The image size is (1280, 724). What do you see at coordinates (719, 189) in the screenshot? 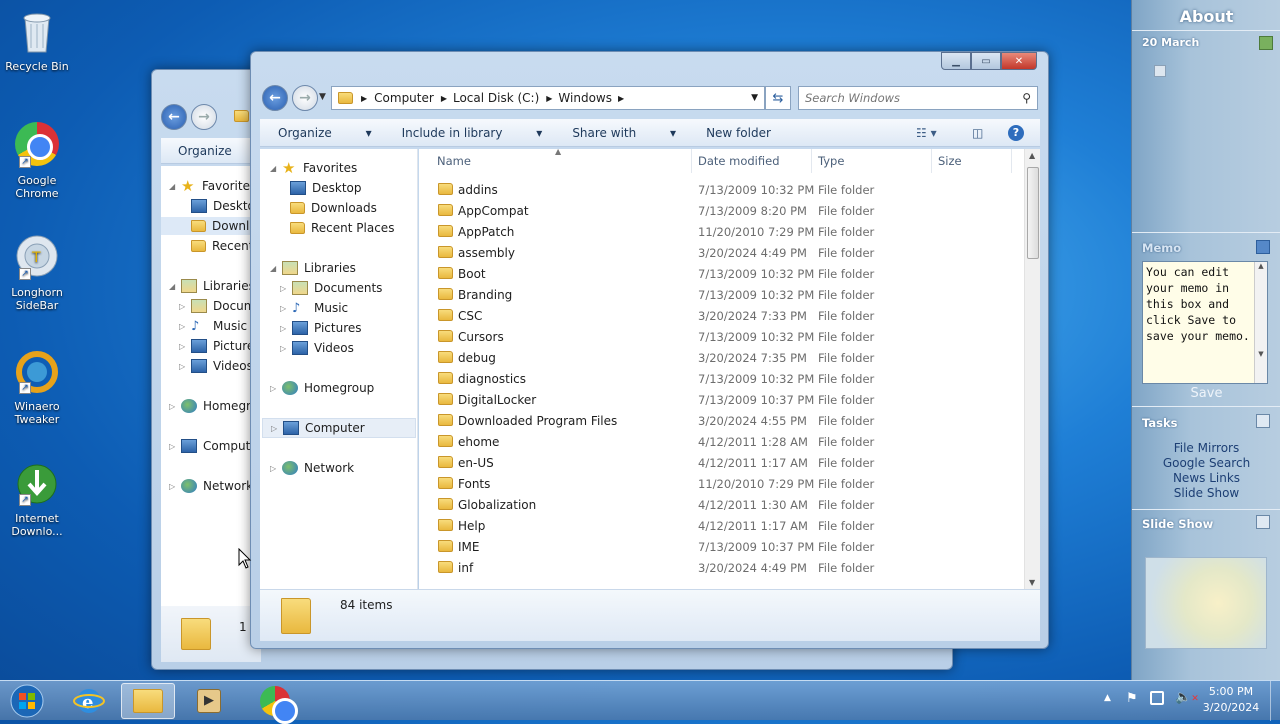
I see `file-row: addins 7/13/2009 10:32 PM File folder` at bounding box center [719, 189].